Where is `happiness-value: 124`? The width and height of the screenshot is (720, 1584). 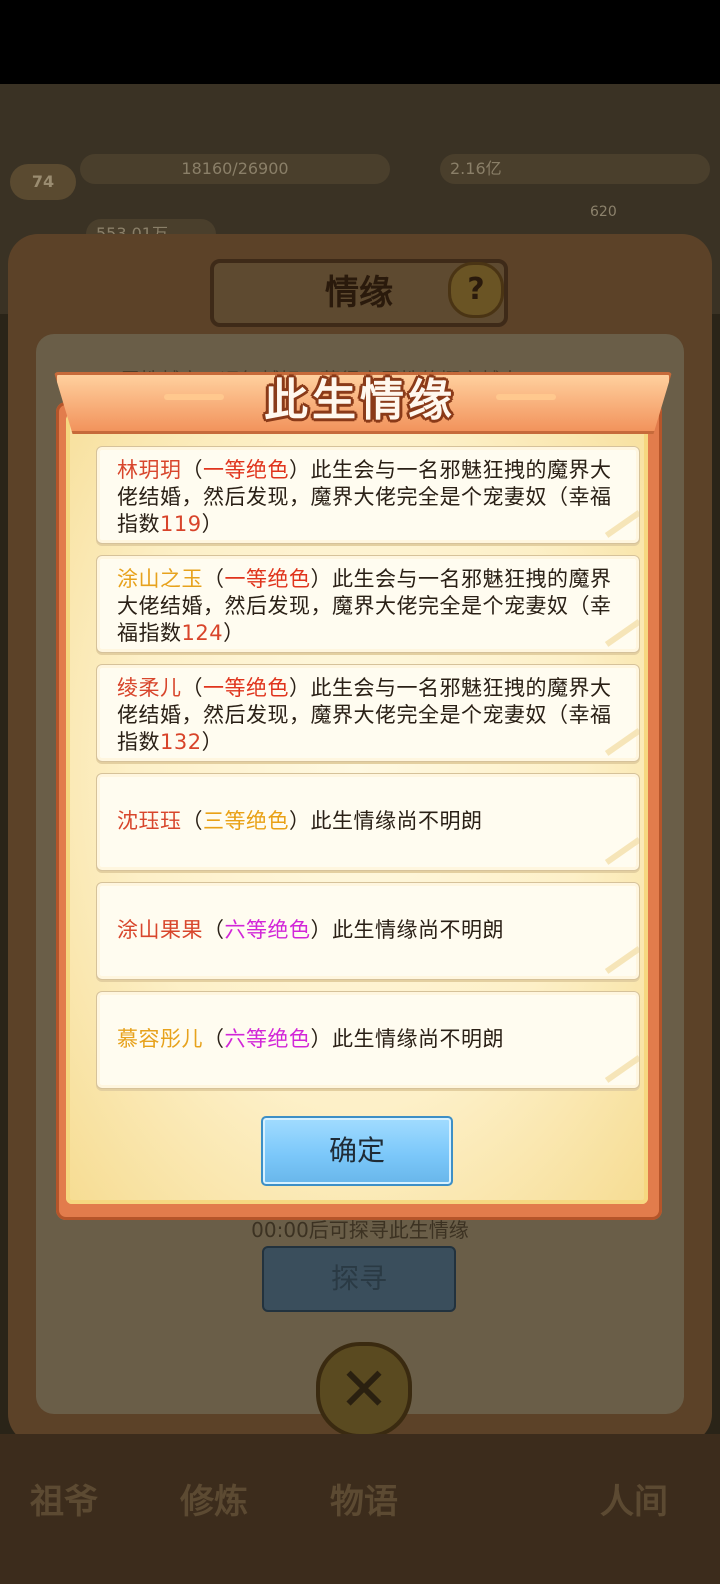 happiness-value: 124 is located at coordinates (202, 633).